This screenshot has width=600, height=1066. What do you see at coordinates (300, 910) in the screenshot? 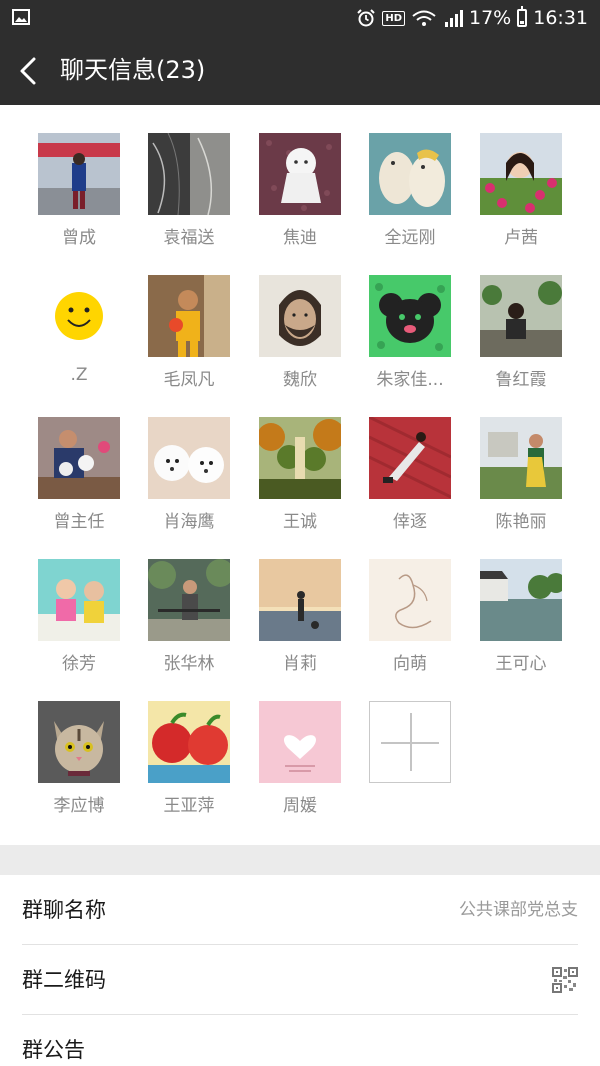
I see `group-name-row: 群聊名称 公共课部党总支` at bounding box center [300, 910].